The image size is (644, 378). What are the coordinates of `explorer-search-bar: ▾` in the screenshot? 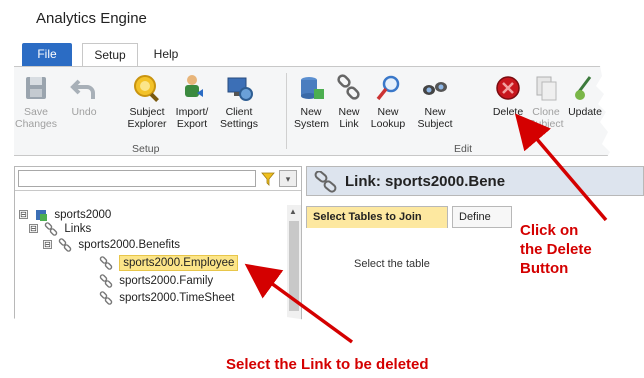 It's located at (158, 179).